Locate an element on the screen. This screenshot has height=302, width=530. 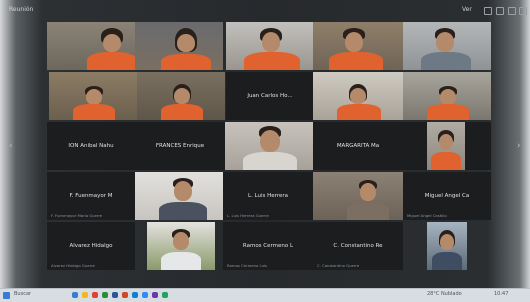
powerpoint-icon is located at coordinates (125, 295).